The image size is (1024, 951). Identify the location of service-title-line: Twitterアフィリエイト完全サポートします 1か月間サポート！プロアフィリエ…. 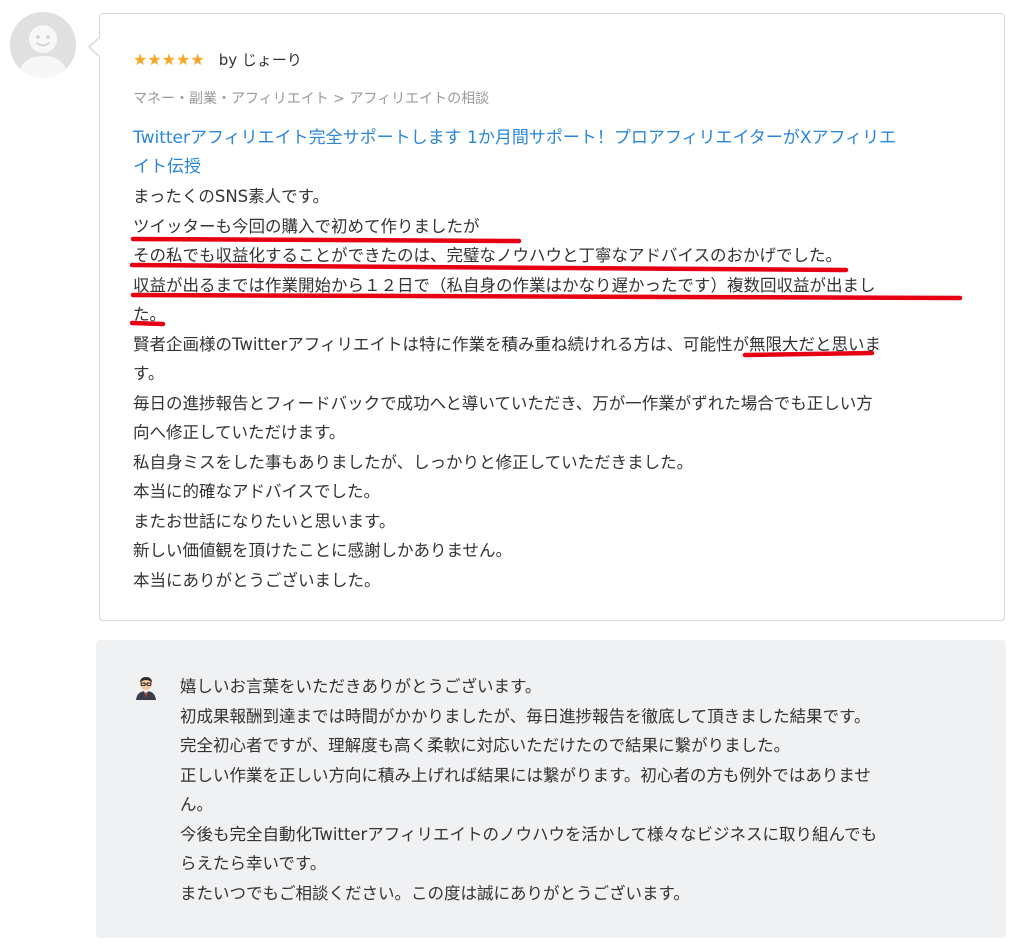
(515, 138).